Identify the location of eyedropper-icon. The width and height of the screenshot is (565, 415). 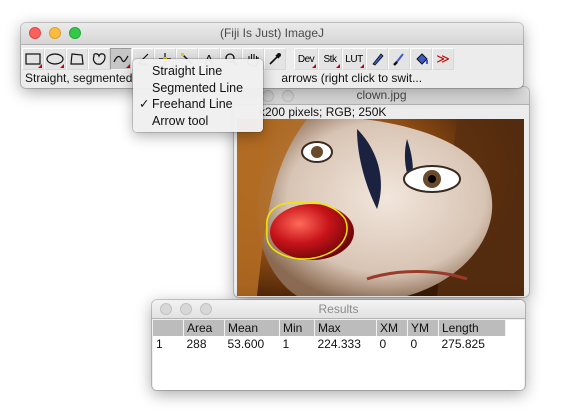
(275, 59).